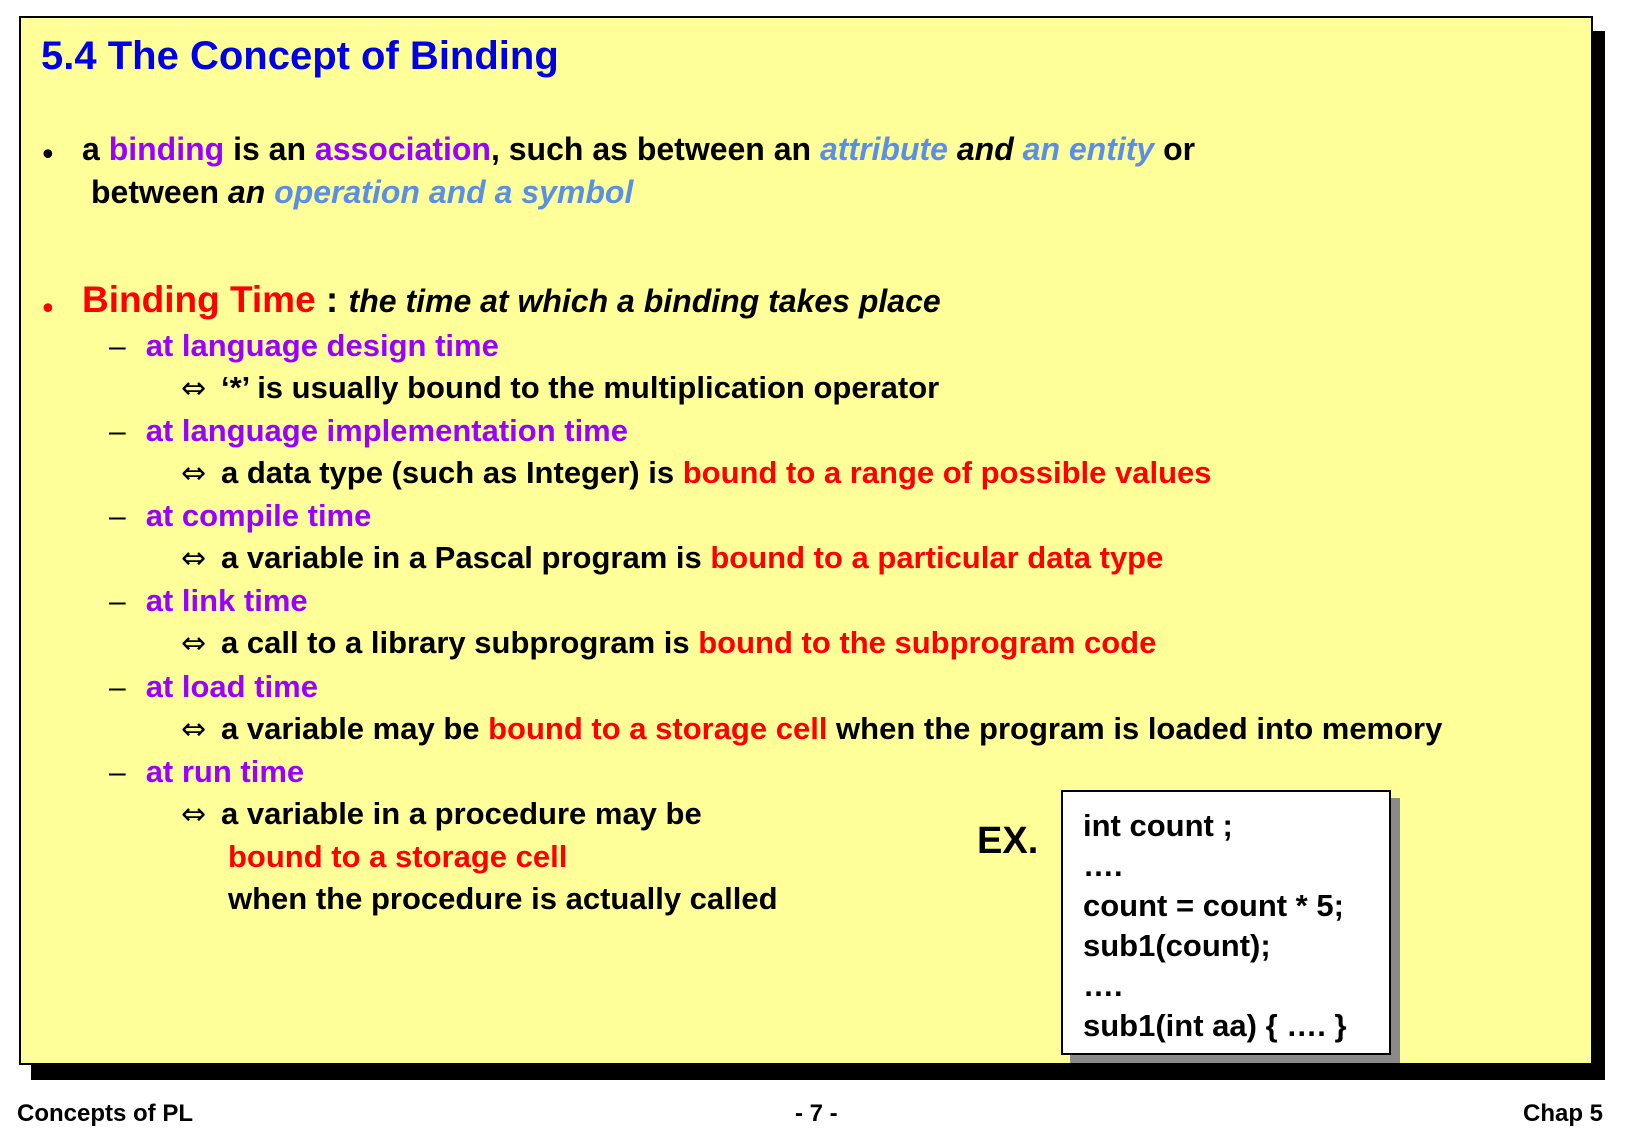 The image size is (1625, 1128). Describe the element at coordinates (503, 898) in the screenshot. I see `time-example-run-line3: when the procedure is actually called` at that location.